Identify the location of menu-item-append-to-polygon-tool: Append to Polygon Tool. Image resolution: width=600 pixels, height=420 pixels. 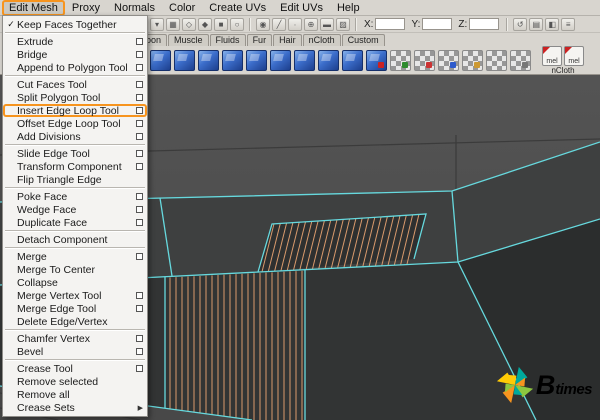
(75, 67).